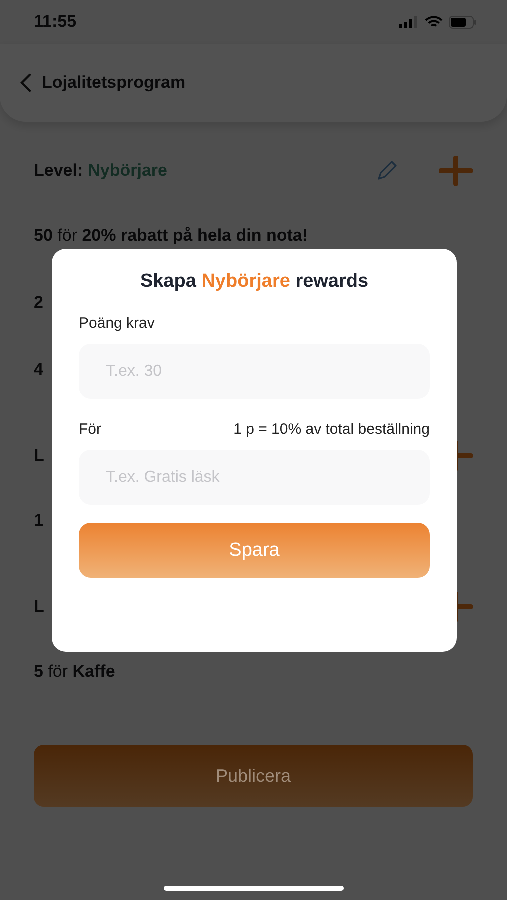  Describe the element at coordinates (463, 22) in the screenshot. I see `battery-icon` at that location.